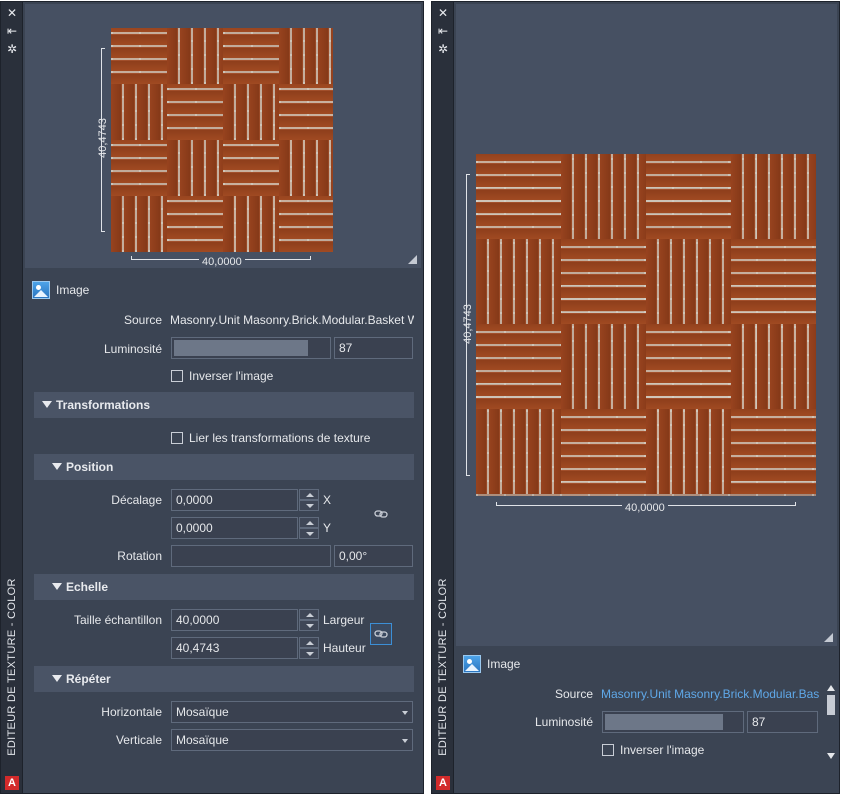  I want to click on height-label: Hauteur, so click(344, 648).